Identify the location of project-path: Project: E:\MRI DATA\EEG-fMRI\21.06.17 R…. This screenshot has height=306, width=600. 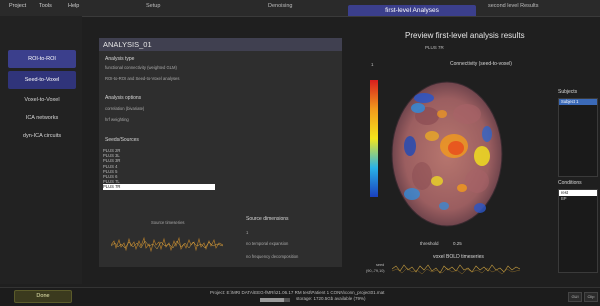
(297, 292).